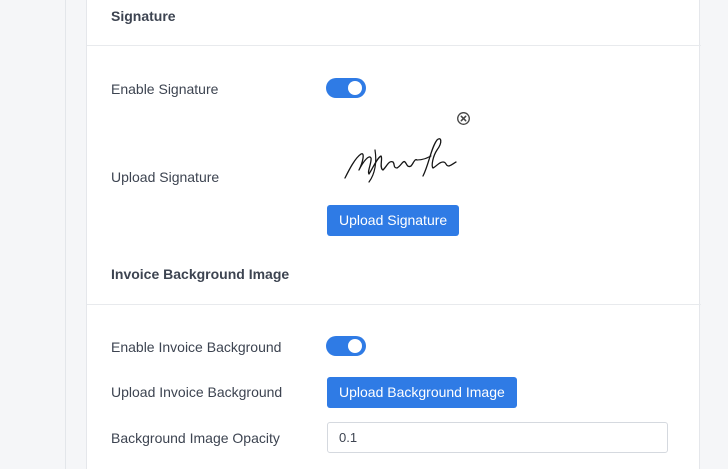 Image resolution: width=728 pixels, height=469 pixels. Describe the element at coordinates (422, 392) in the screenshot. I see `upload-background-button: Upload Background Image` at that location.